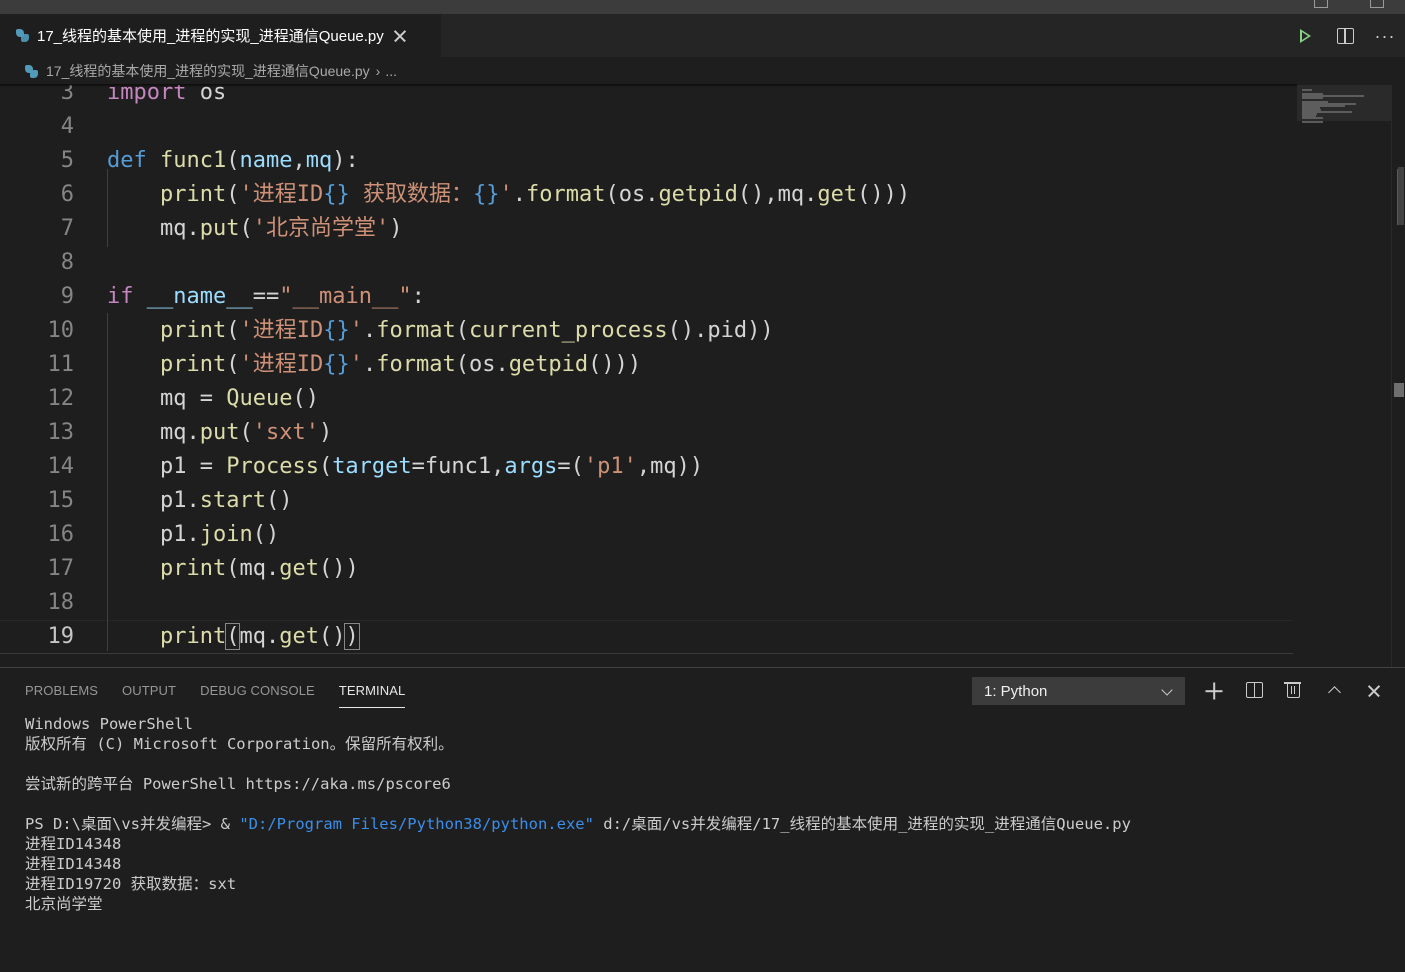 This screenshot has width=1405, height=972. I want to click on tab-terminal: TERMINAL, so click(372, 690).